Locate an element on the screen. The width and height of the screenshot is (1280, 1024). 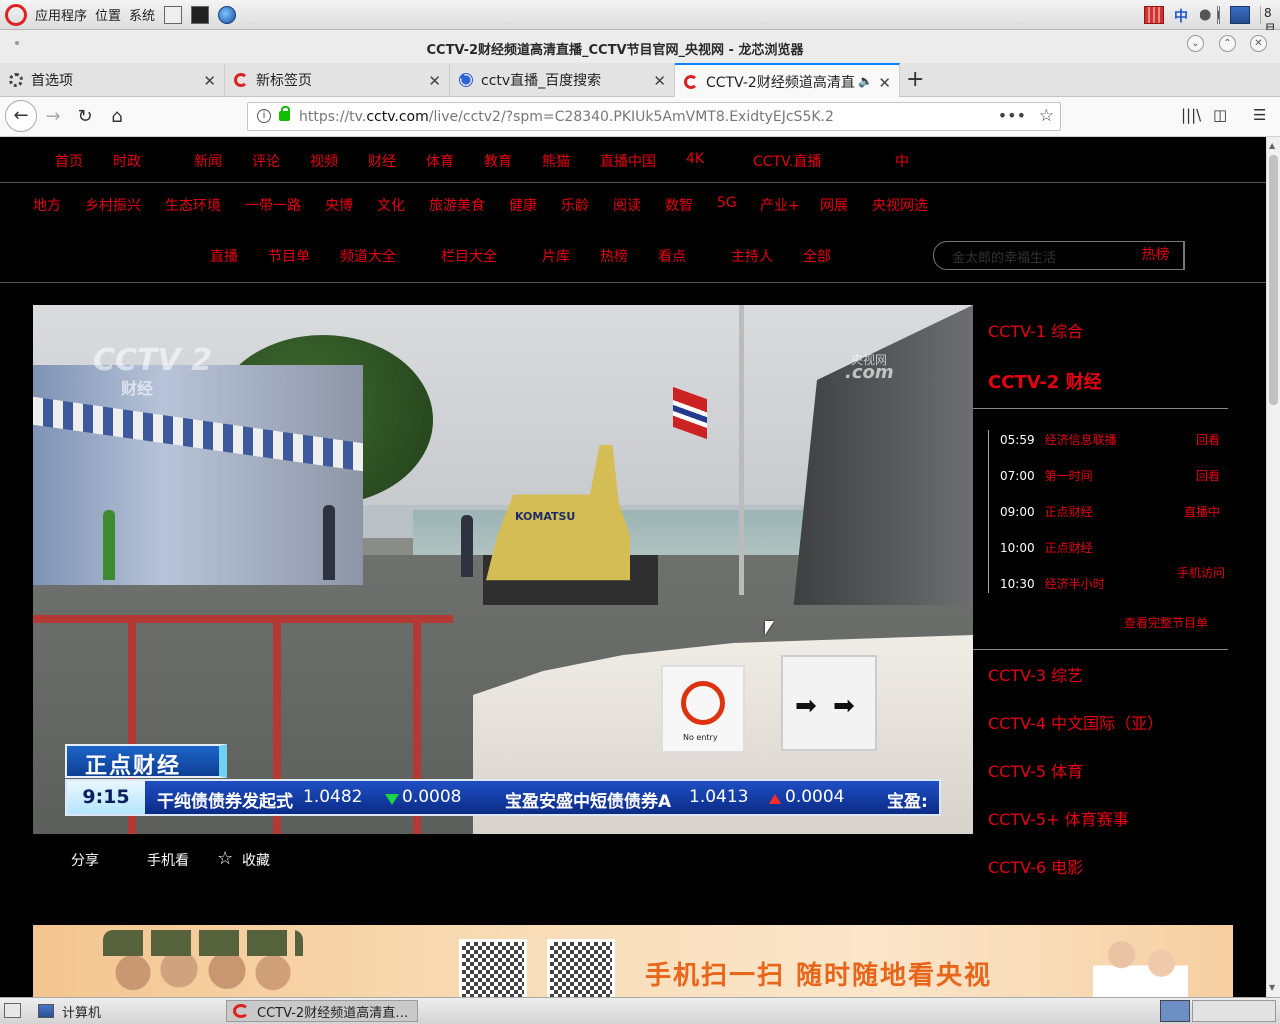
nav-link: 一带一路 is located at coordinates (273, 205).